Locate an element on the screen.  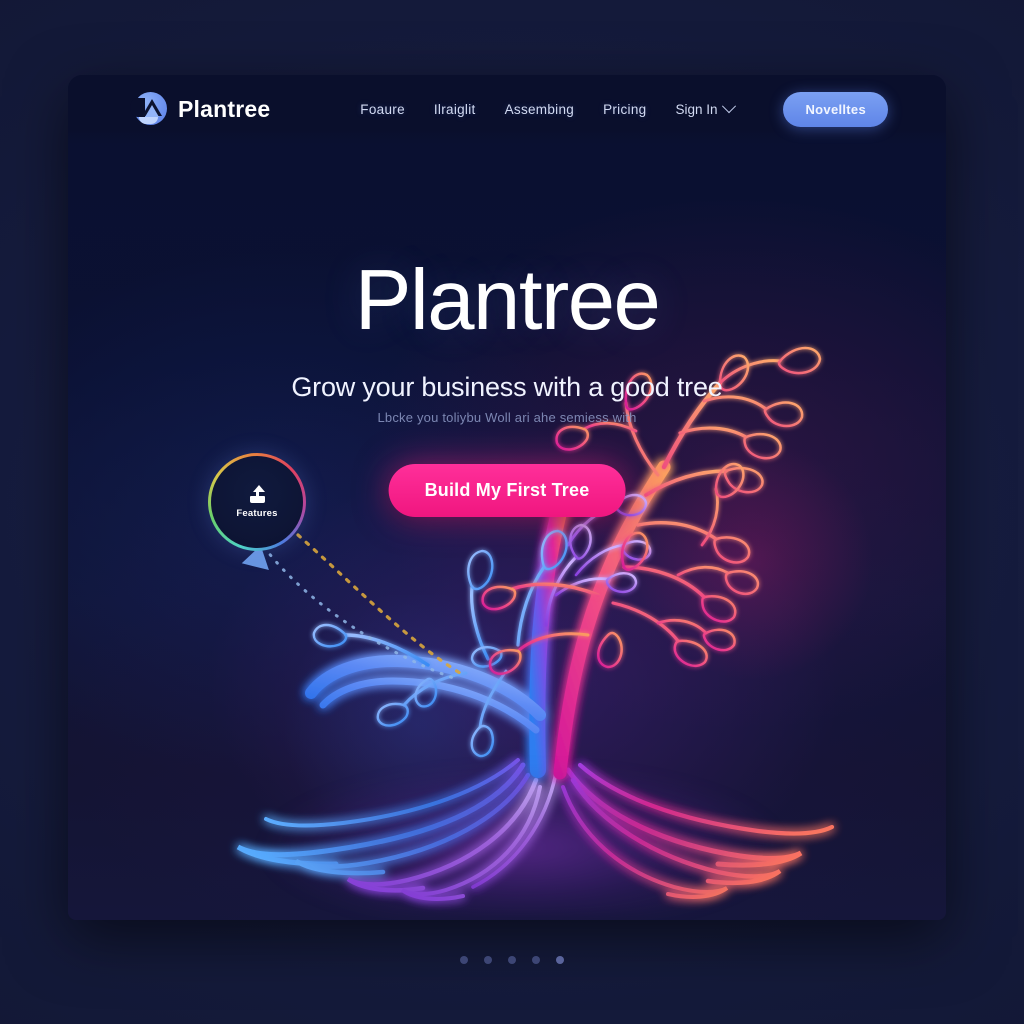
nav-link-feature: Foaure is located at coordinates (382, 109).